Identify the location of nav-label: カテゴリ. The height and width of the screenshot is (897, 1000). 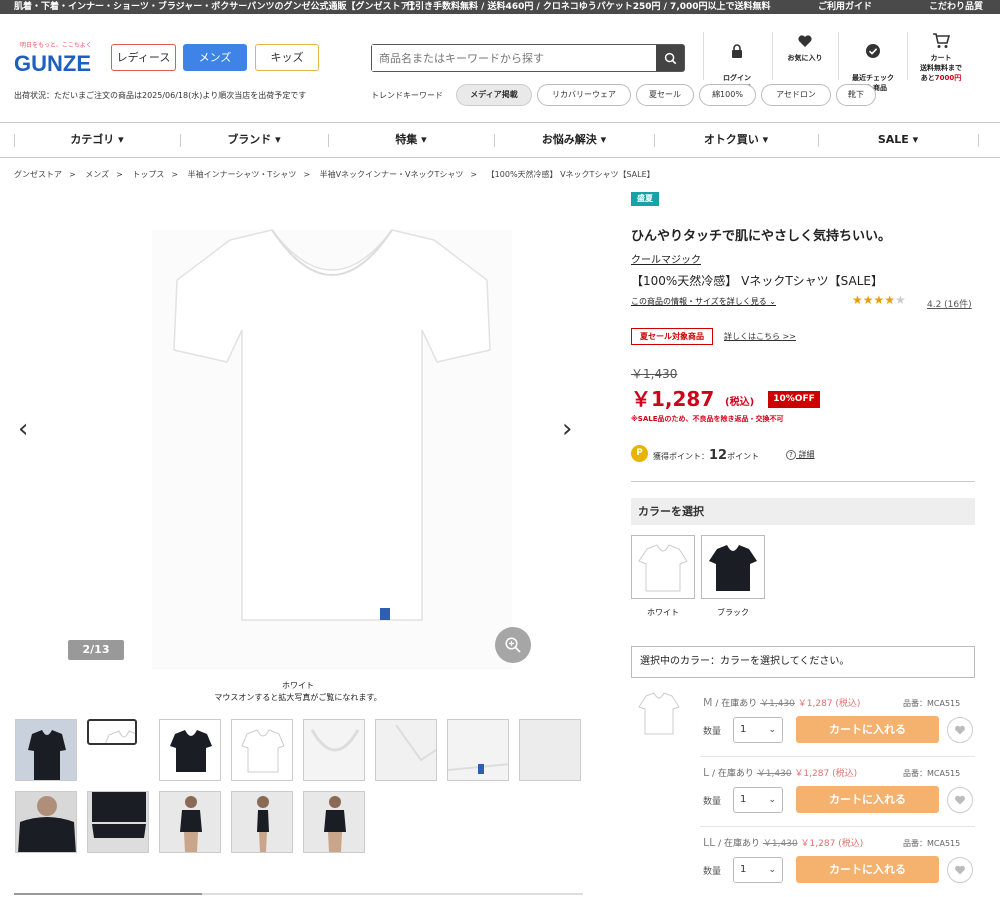
(92, 139).